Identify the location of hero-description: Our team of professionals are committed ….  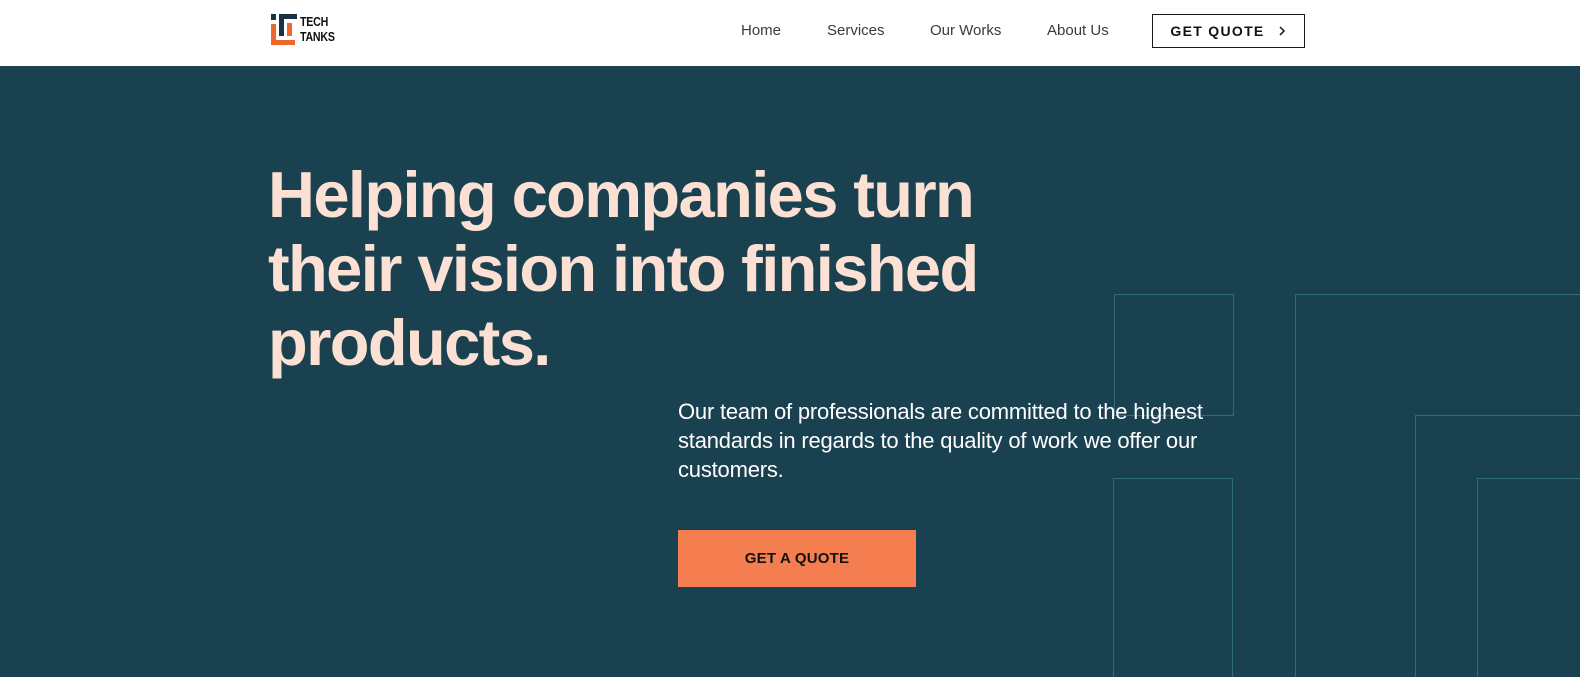
(940, 440).